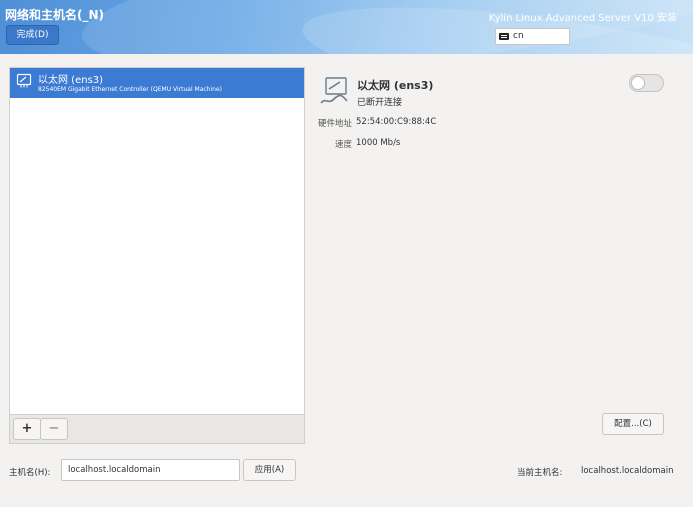 The height and width of the screenshot is (507, 693). What do you see at coordinates (532, 36) in the screenshot?
I see `keyboard-layout-indicator: cn` at bounding box center [532, 36].